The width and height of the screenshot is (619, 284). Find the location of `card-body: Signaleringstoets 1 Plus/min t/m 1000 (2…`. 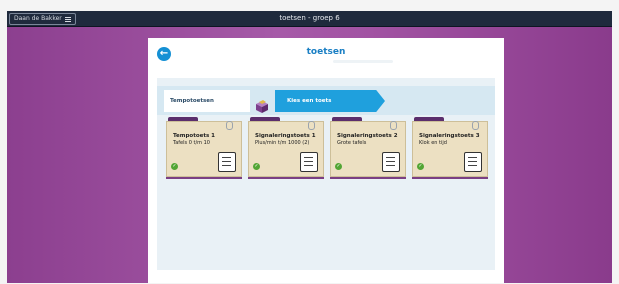

card-body: Signaleringstoets 1 Plus/min t/m 1000 (2… is located at coordinates (286, 149).